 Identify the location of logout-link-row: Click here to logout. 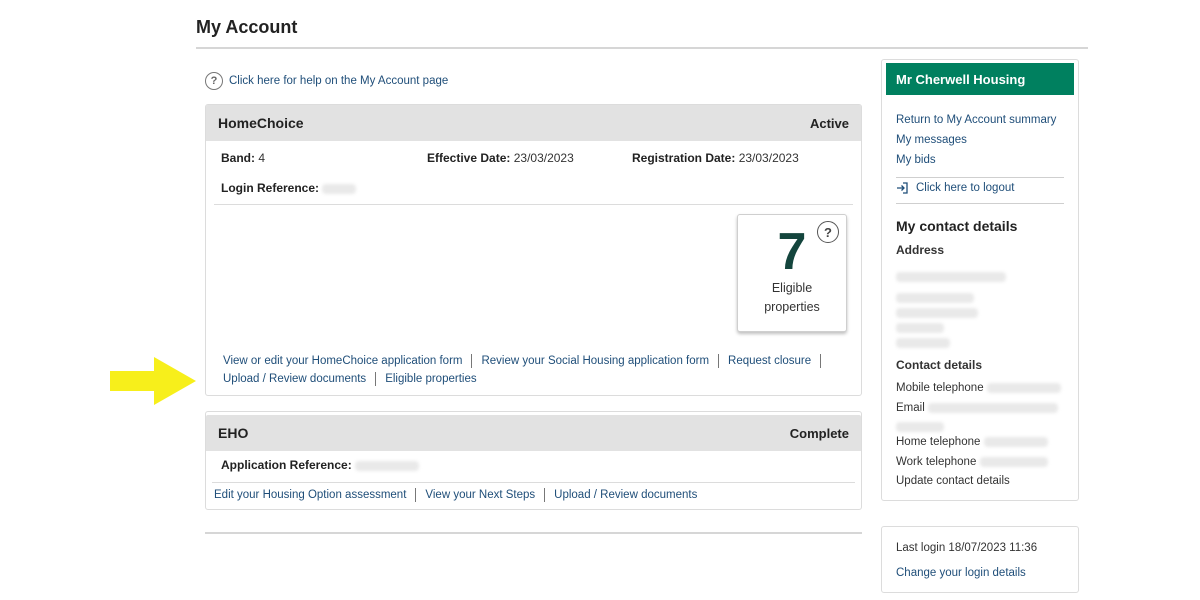
(955, 188).